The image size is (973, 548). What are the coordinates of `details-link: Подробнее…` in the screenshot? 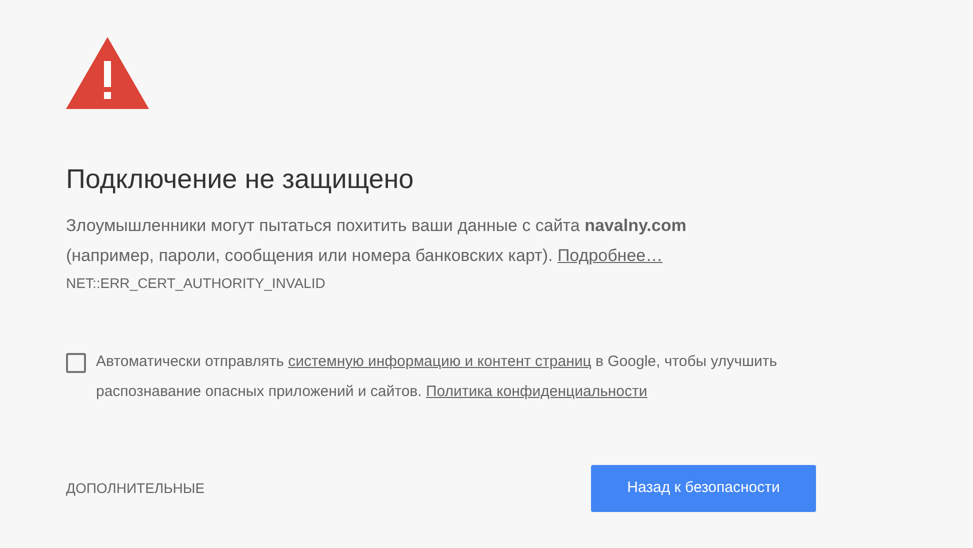 It's located at (610, 255).